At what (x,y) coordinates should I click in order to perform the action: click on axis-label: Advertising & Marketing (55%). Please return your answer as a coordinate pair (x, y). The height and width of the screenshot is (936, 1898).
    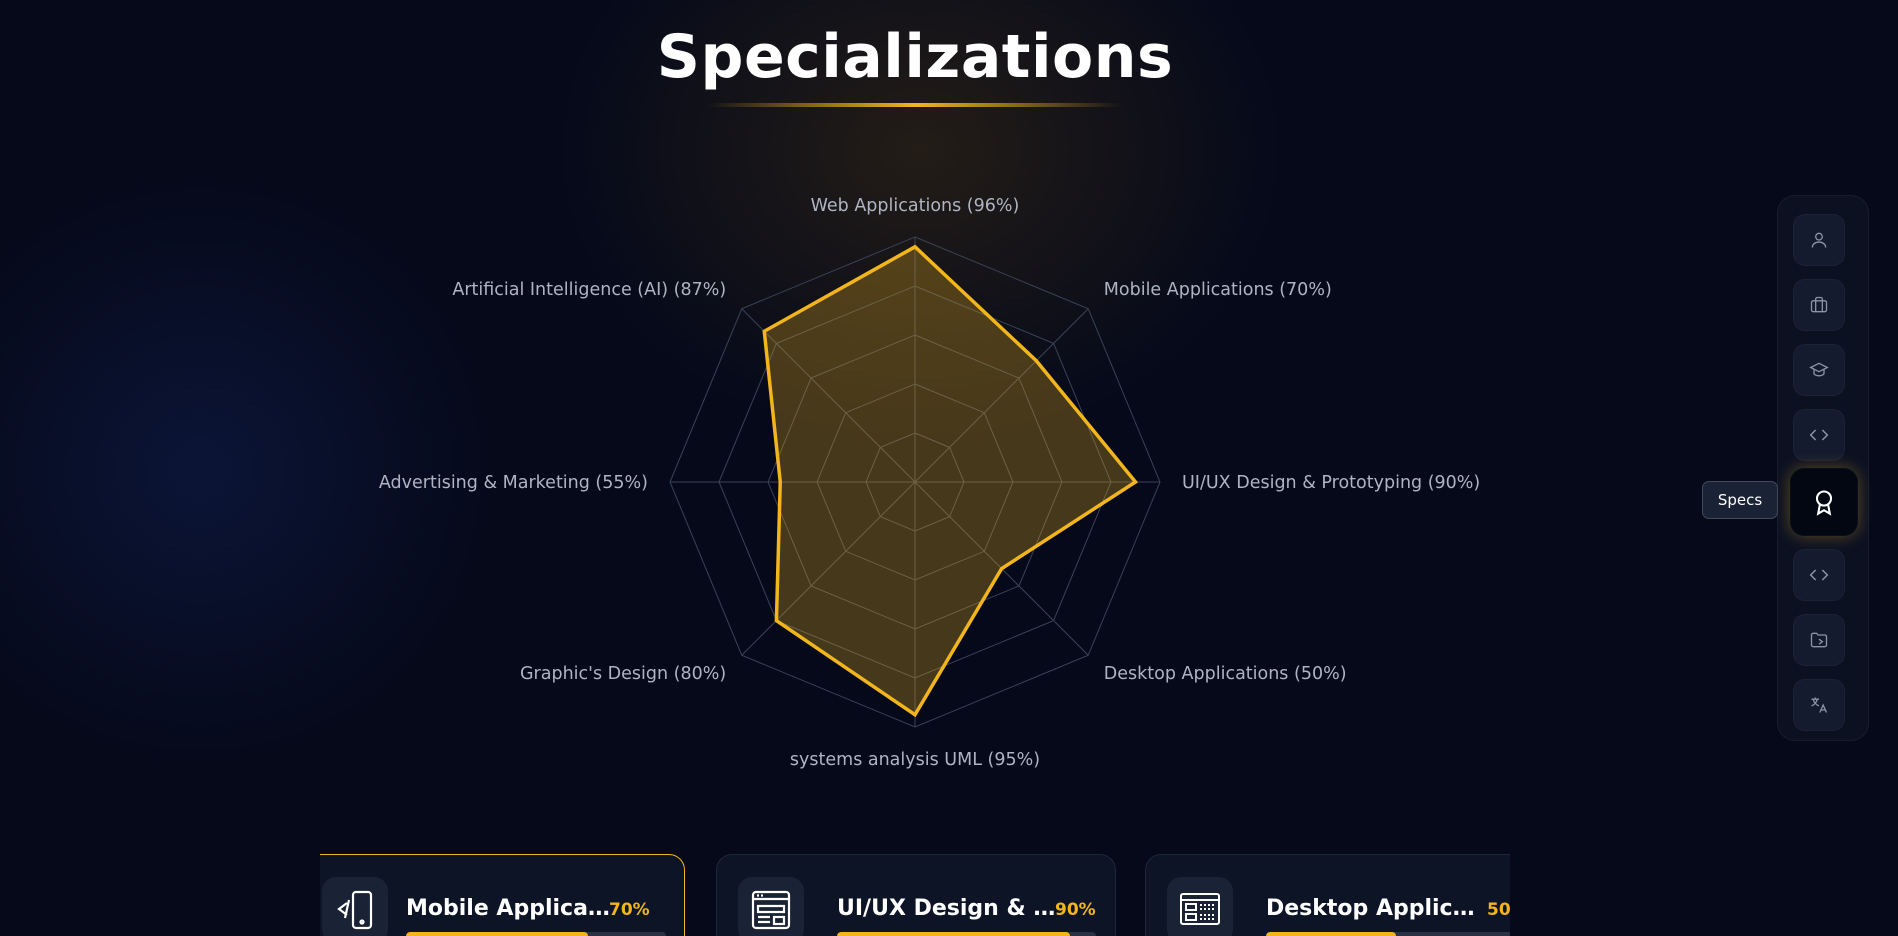
    Looking at the image, I should click on (513, 483).